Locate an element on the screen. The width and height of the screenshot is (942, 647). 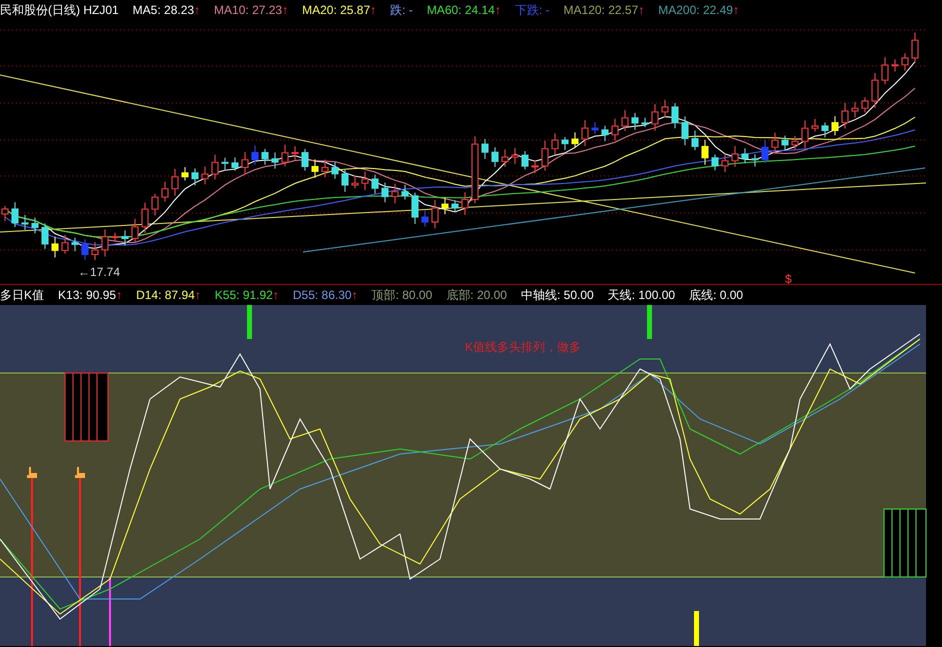
signal-mark: $ is located at coordinates (788, 278).